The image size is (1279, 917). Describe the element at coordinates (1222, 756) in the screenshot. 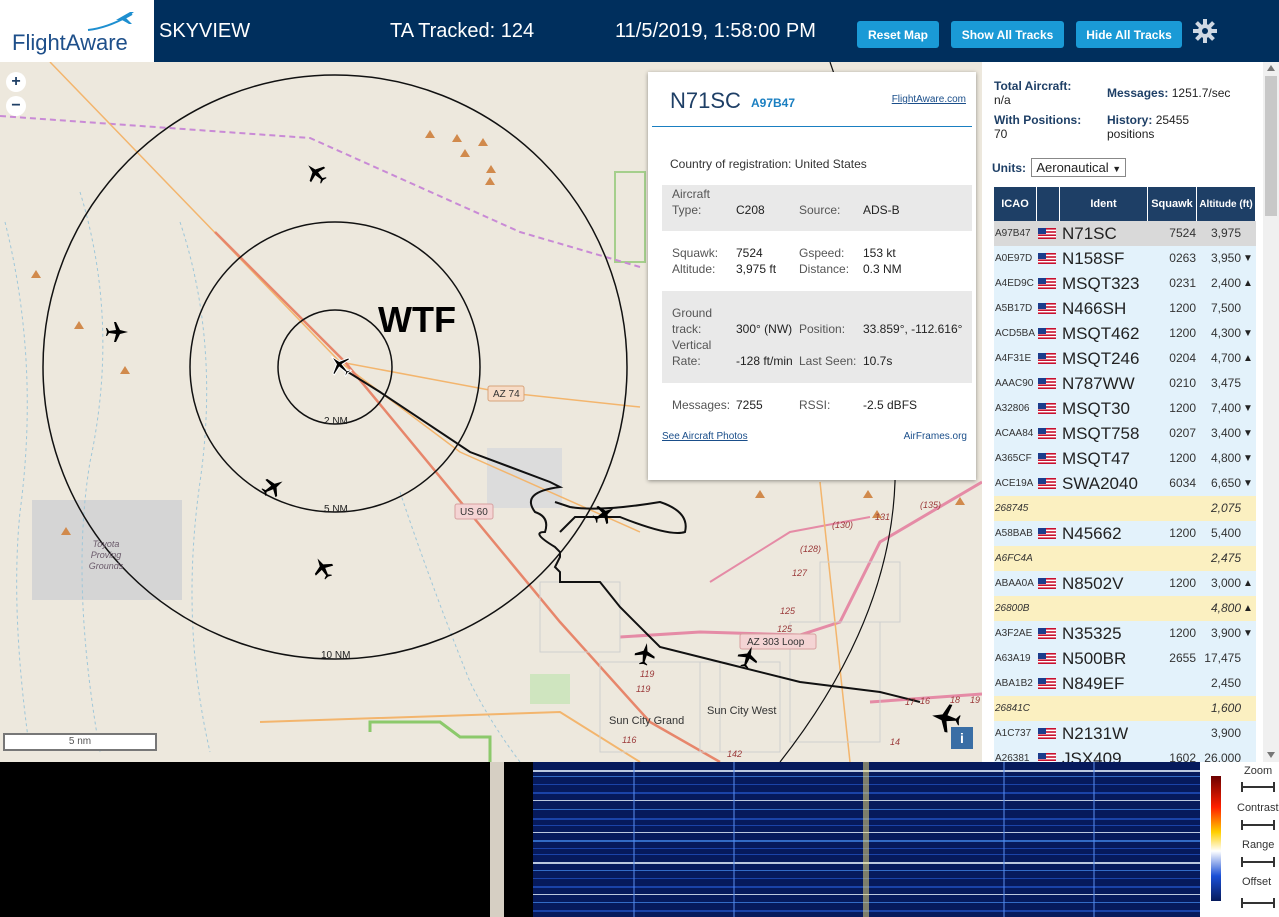

I see `altitude-cell: 26,000` at that location.